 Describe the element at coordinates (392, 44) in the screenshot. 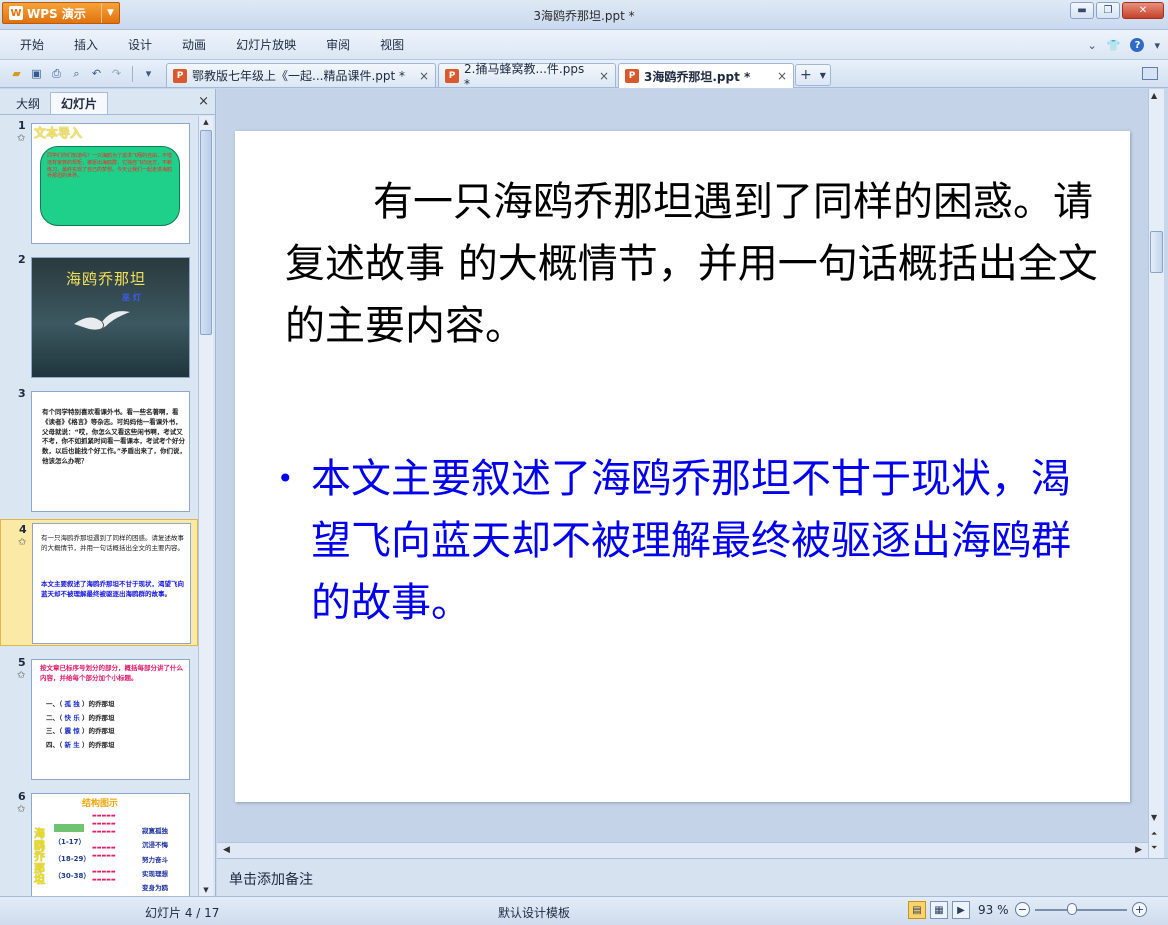

I see `menu-view: 视图` at that location.